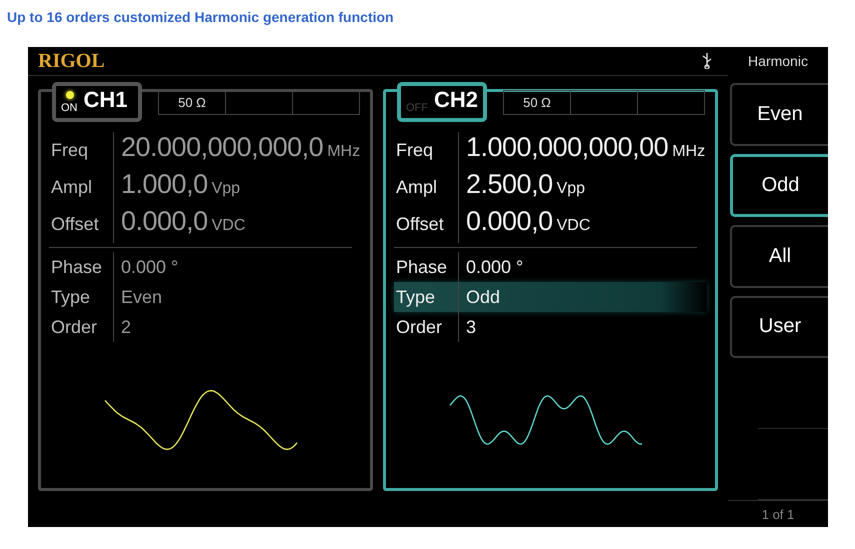 This screenshot has width=855, height=549. I want to click on output-state: OFF, so click(417, 108).